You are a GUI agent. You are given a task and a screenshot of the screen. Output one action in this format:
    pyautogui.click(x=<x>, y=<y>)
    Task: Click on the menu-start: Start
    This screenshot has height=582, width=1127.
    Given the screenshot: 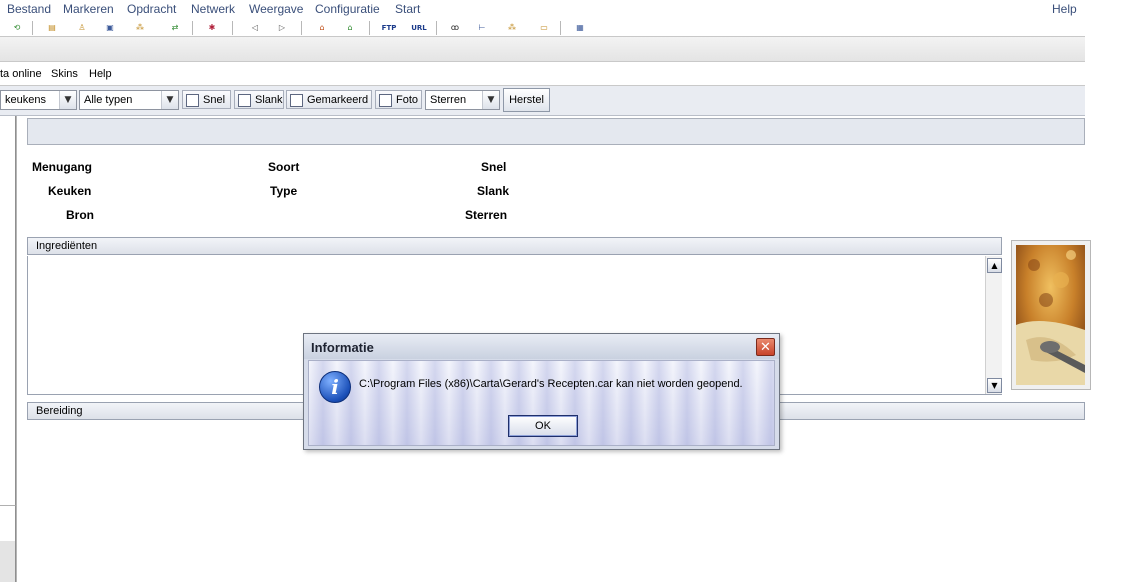 What is the action you would take?
    pyautogui.click(x=407, y=9)
    